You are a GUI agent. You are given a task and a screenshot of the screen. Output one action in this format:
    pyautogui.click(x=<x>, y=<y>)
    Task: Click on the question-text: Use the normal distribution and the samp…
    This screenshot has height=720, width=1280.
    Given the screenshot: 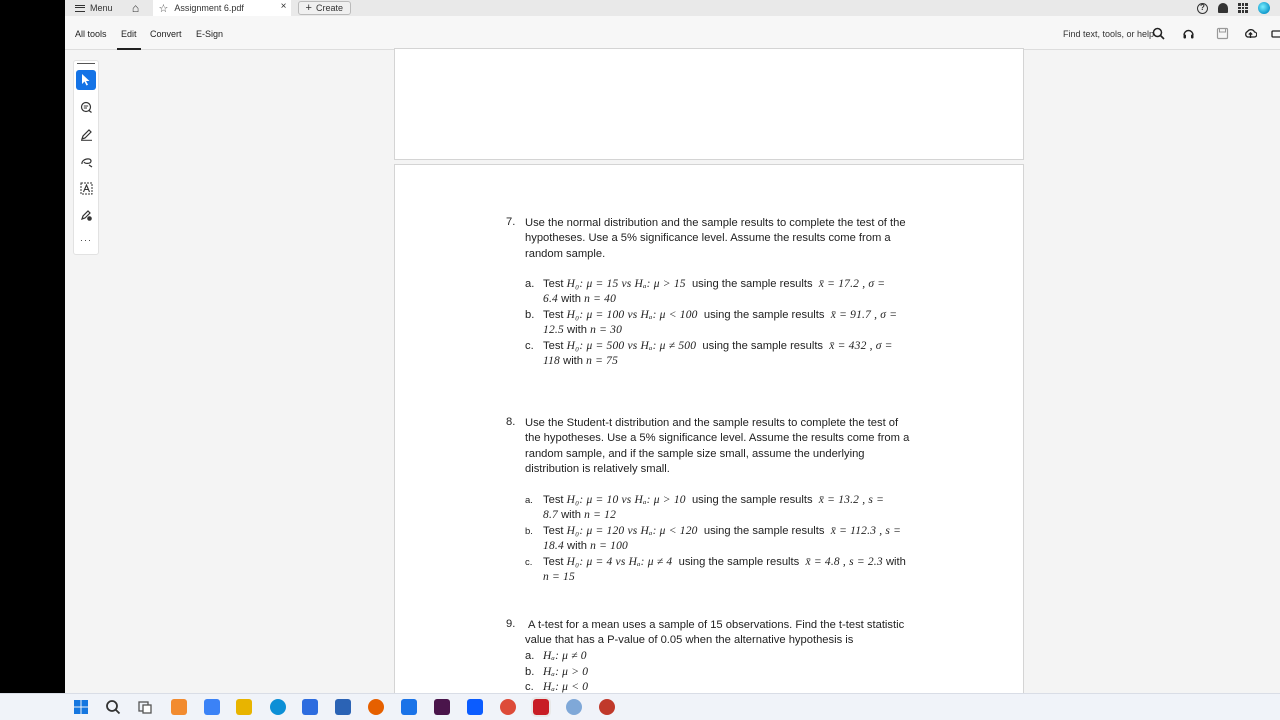 What is the action you would take?
    pyautogui.click(x=740, y=239)
    